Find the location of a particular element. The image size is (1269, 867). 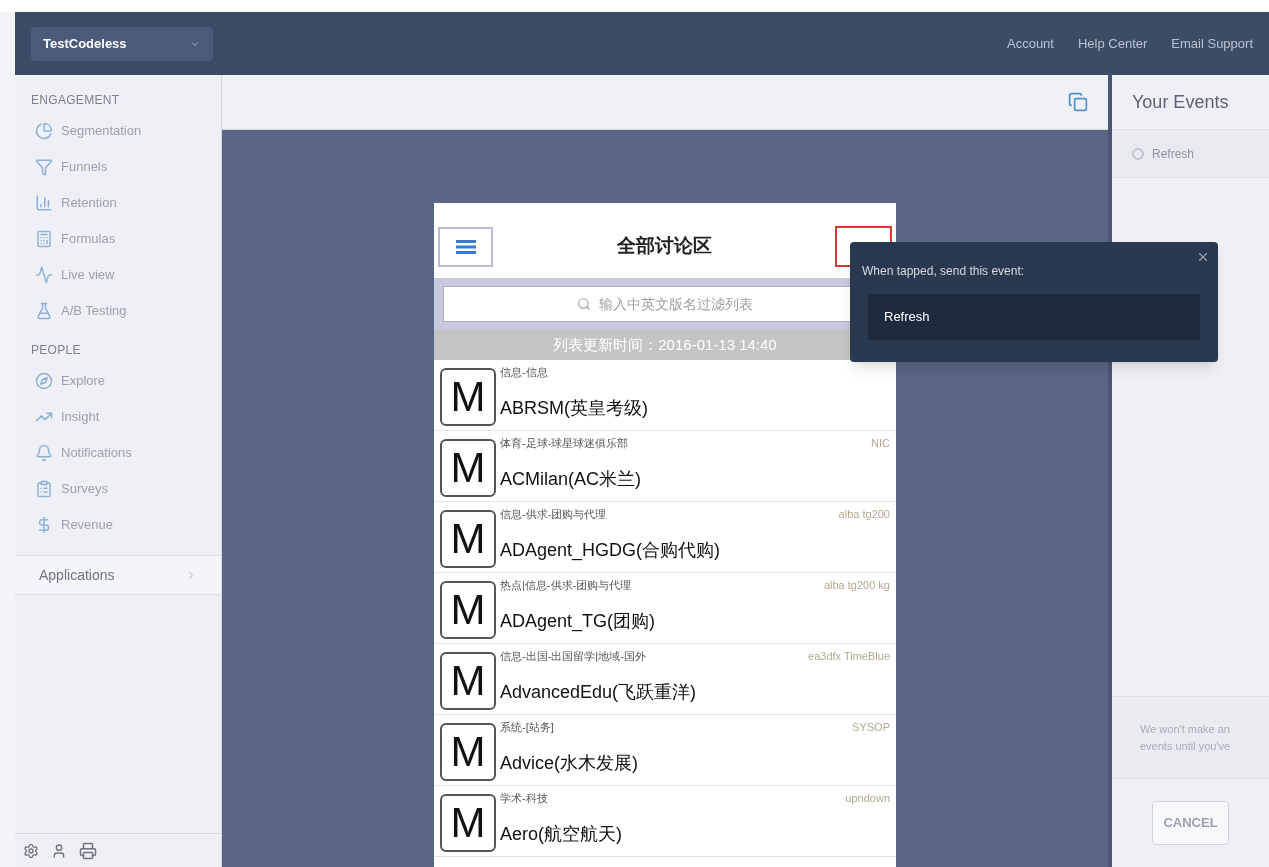

section-heading: ENGAGEMENT is located at coordinates (75, 100).